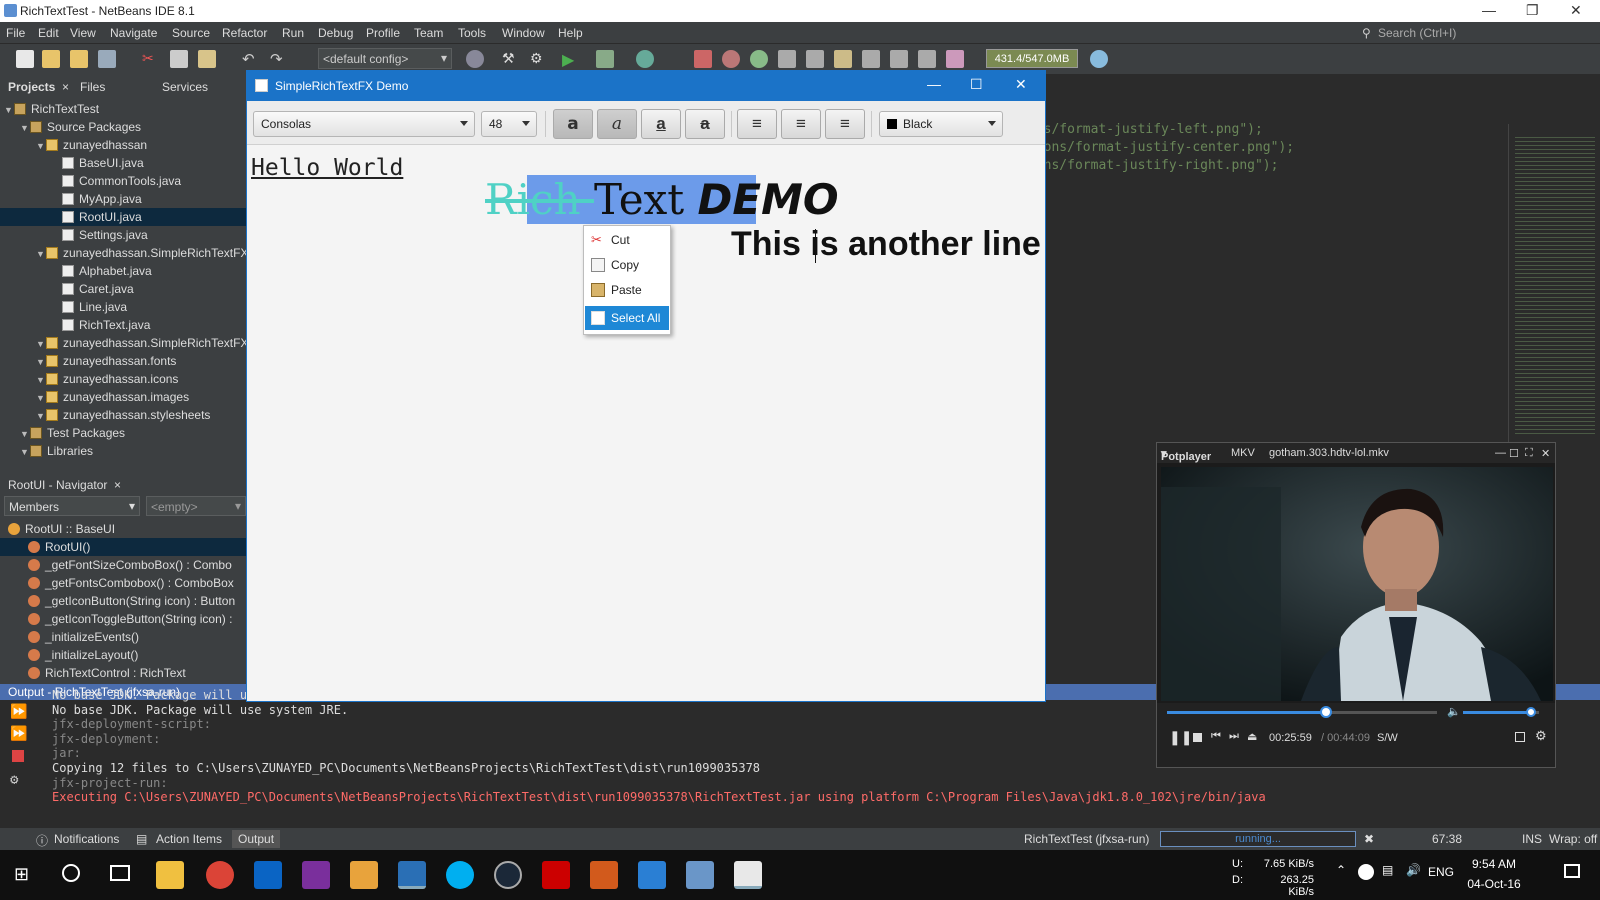 This screenshot has width=1600, height=900. I want to click on font-family-select: Consolas, so click(364, 124).